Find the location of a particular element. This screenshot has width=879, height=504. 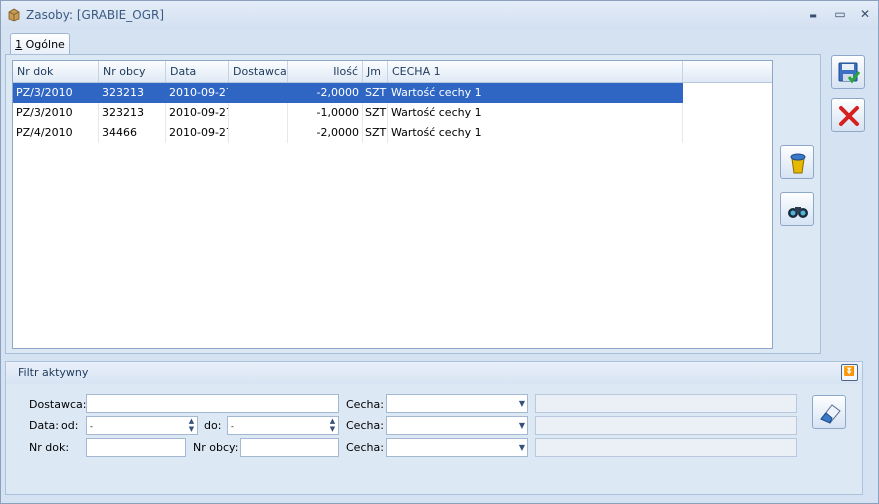

column-header-dostawca: Dostawca is located at coordinates (258, 71).